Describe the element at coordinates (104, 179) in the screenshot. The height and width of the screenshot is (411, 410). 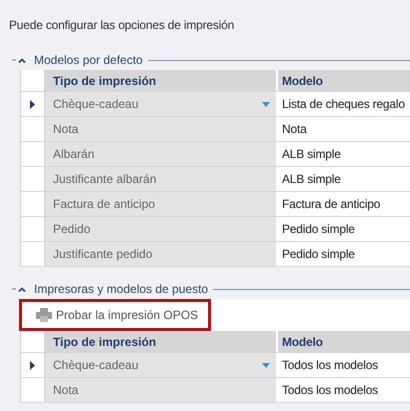
I see `table-cell-text: Justificante albarán` at that location.